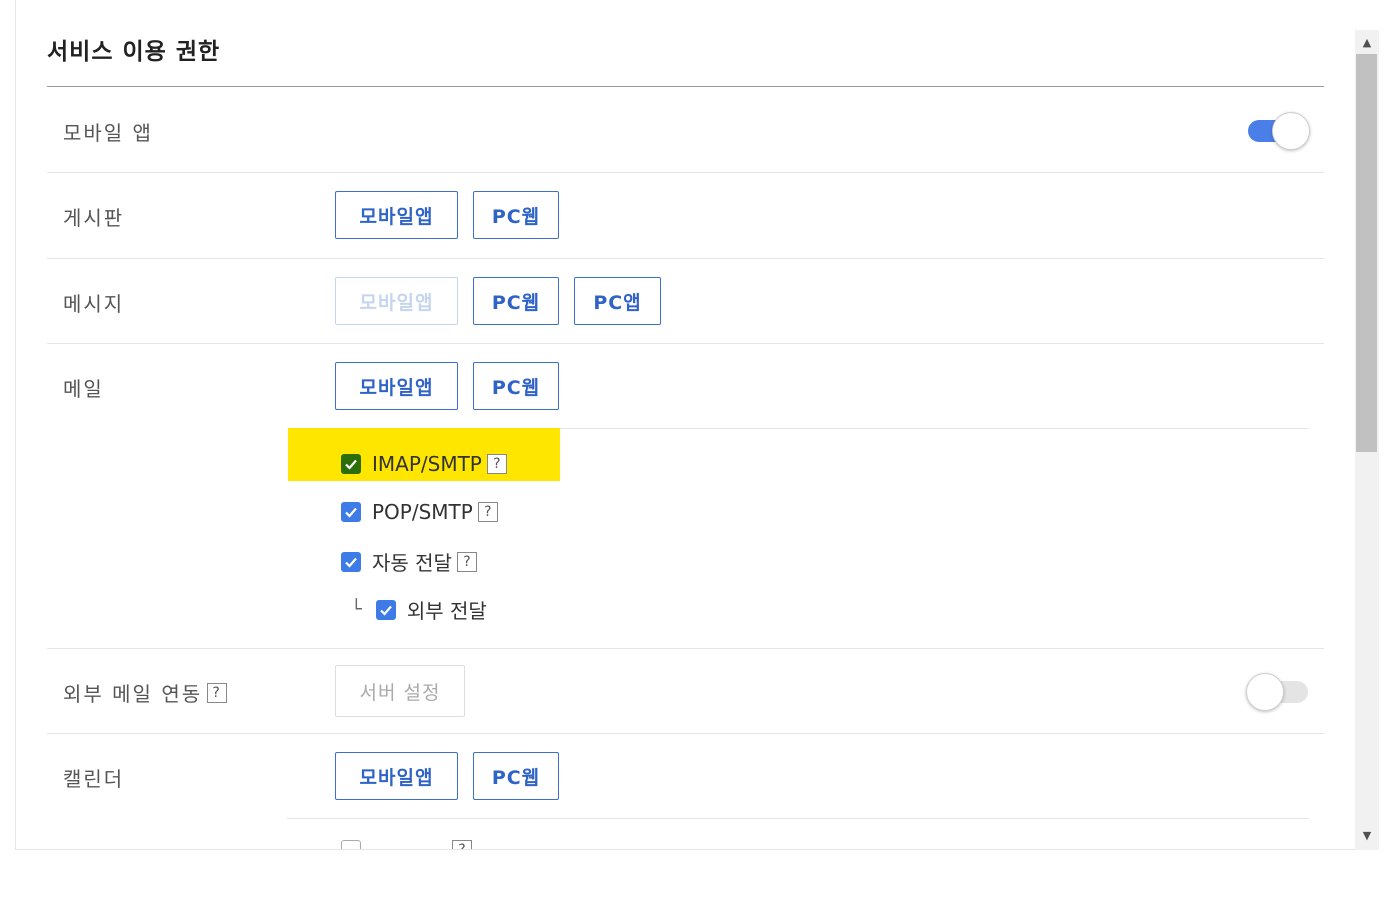  Describe the element at coordinates (1279, 130) in the screenshot. I see `mobile-app-toggle` at that location.